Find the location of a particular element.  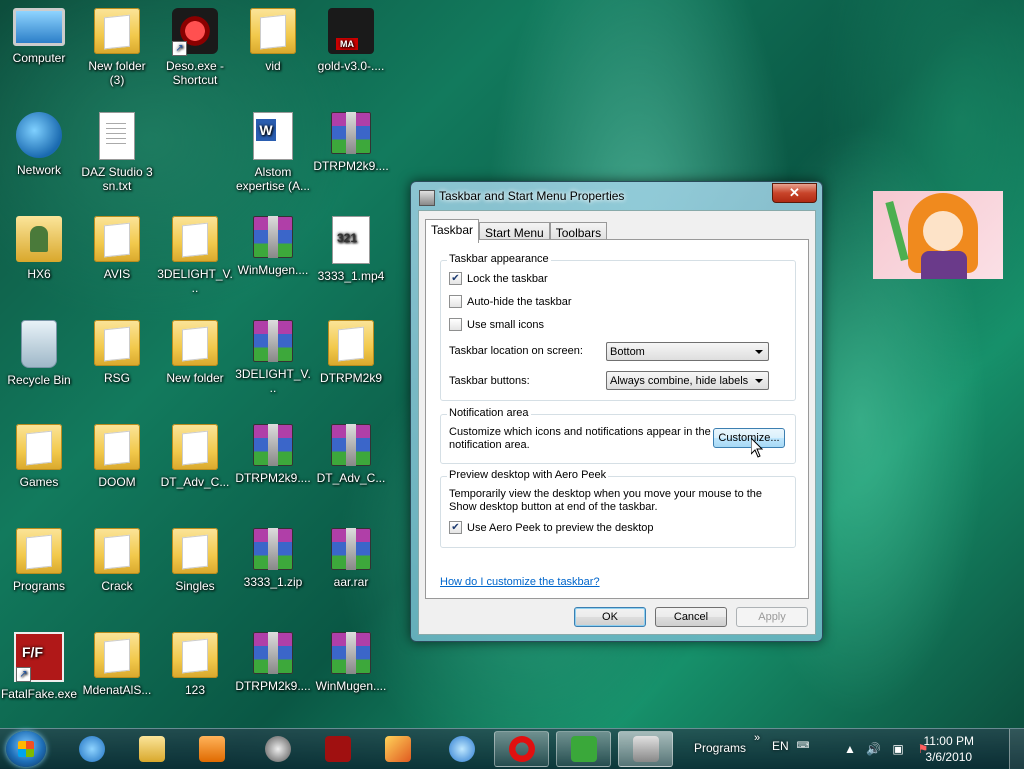

computer-icon is located at coordinates (39, 27).